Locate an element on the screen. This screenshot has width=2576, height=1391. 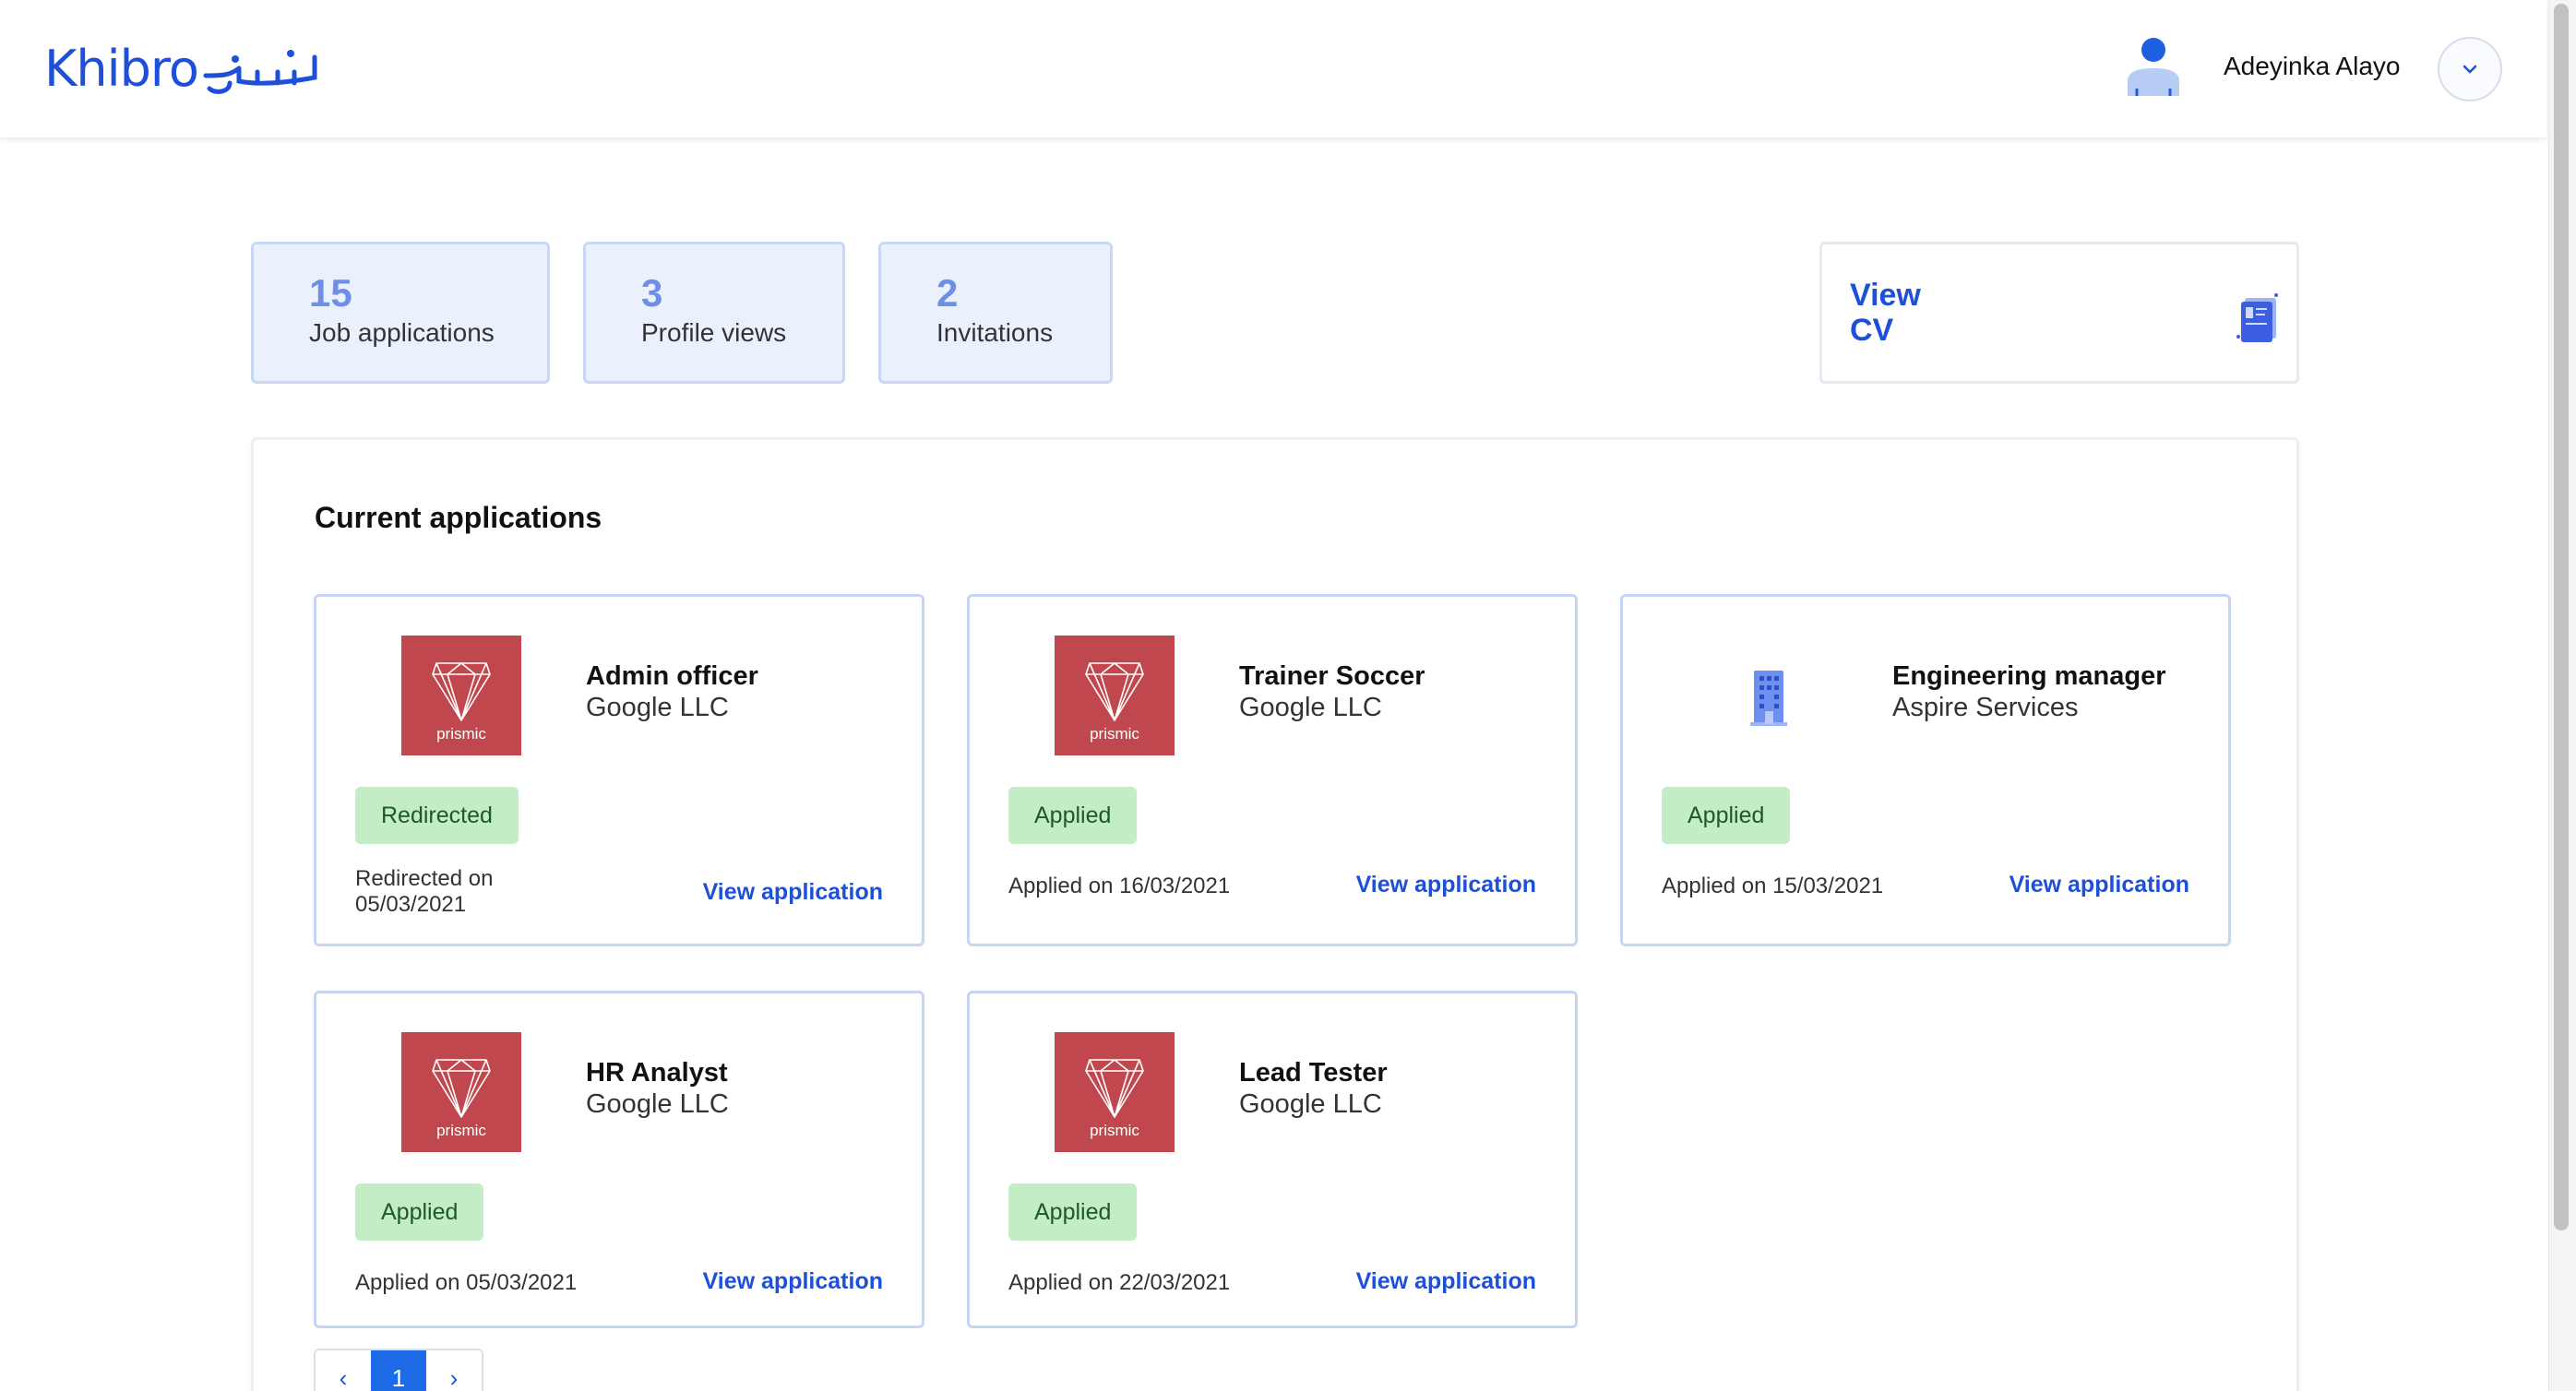
job-title: HR Analyst is located at coordinates (657, 1073).